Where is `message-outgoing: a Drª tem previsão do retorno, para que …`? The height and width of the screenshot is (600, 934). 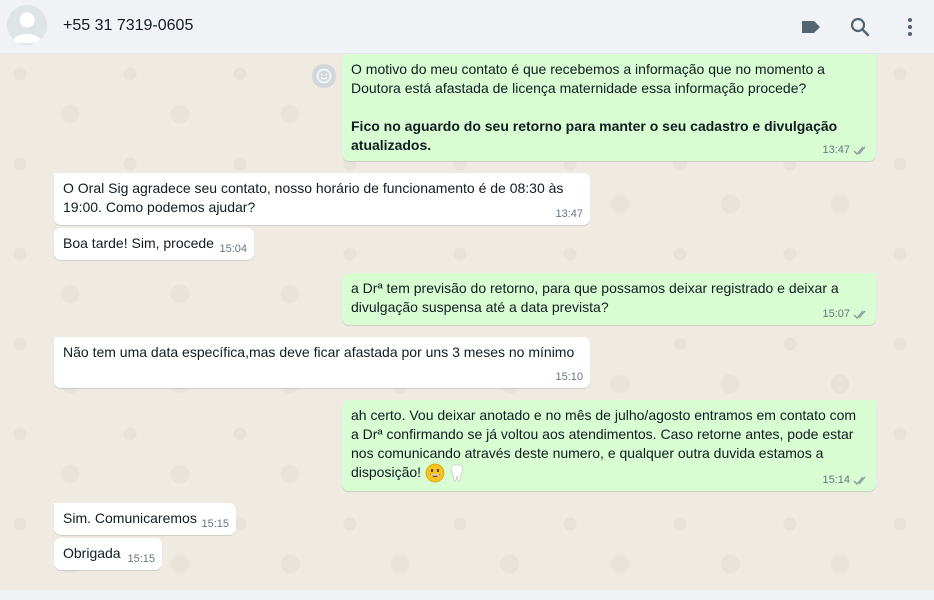
message-outgoing: a Drª tem previsão do retorno, para que … is located at coordinates (609, 299).